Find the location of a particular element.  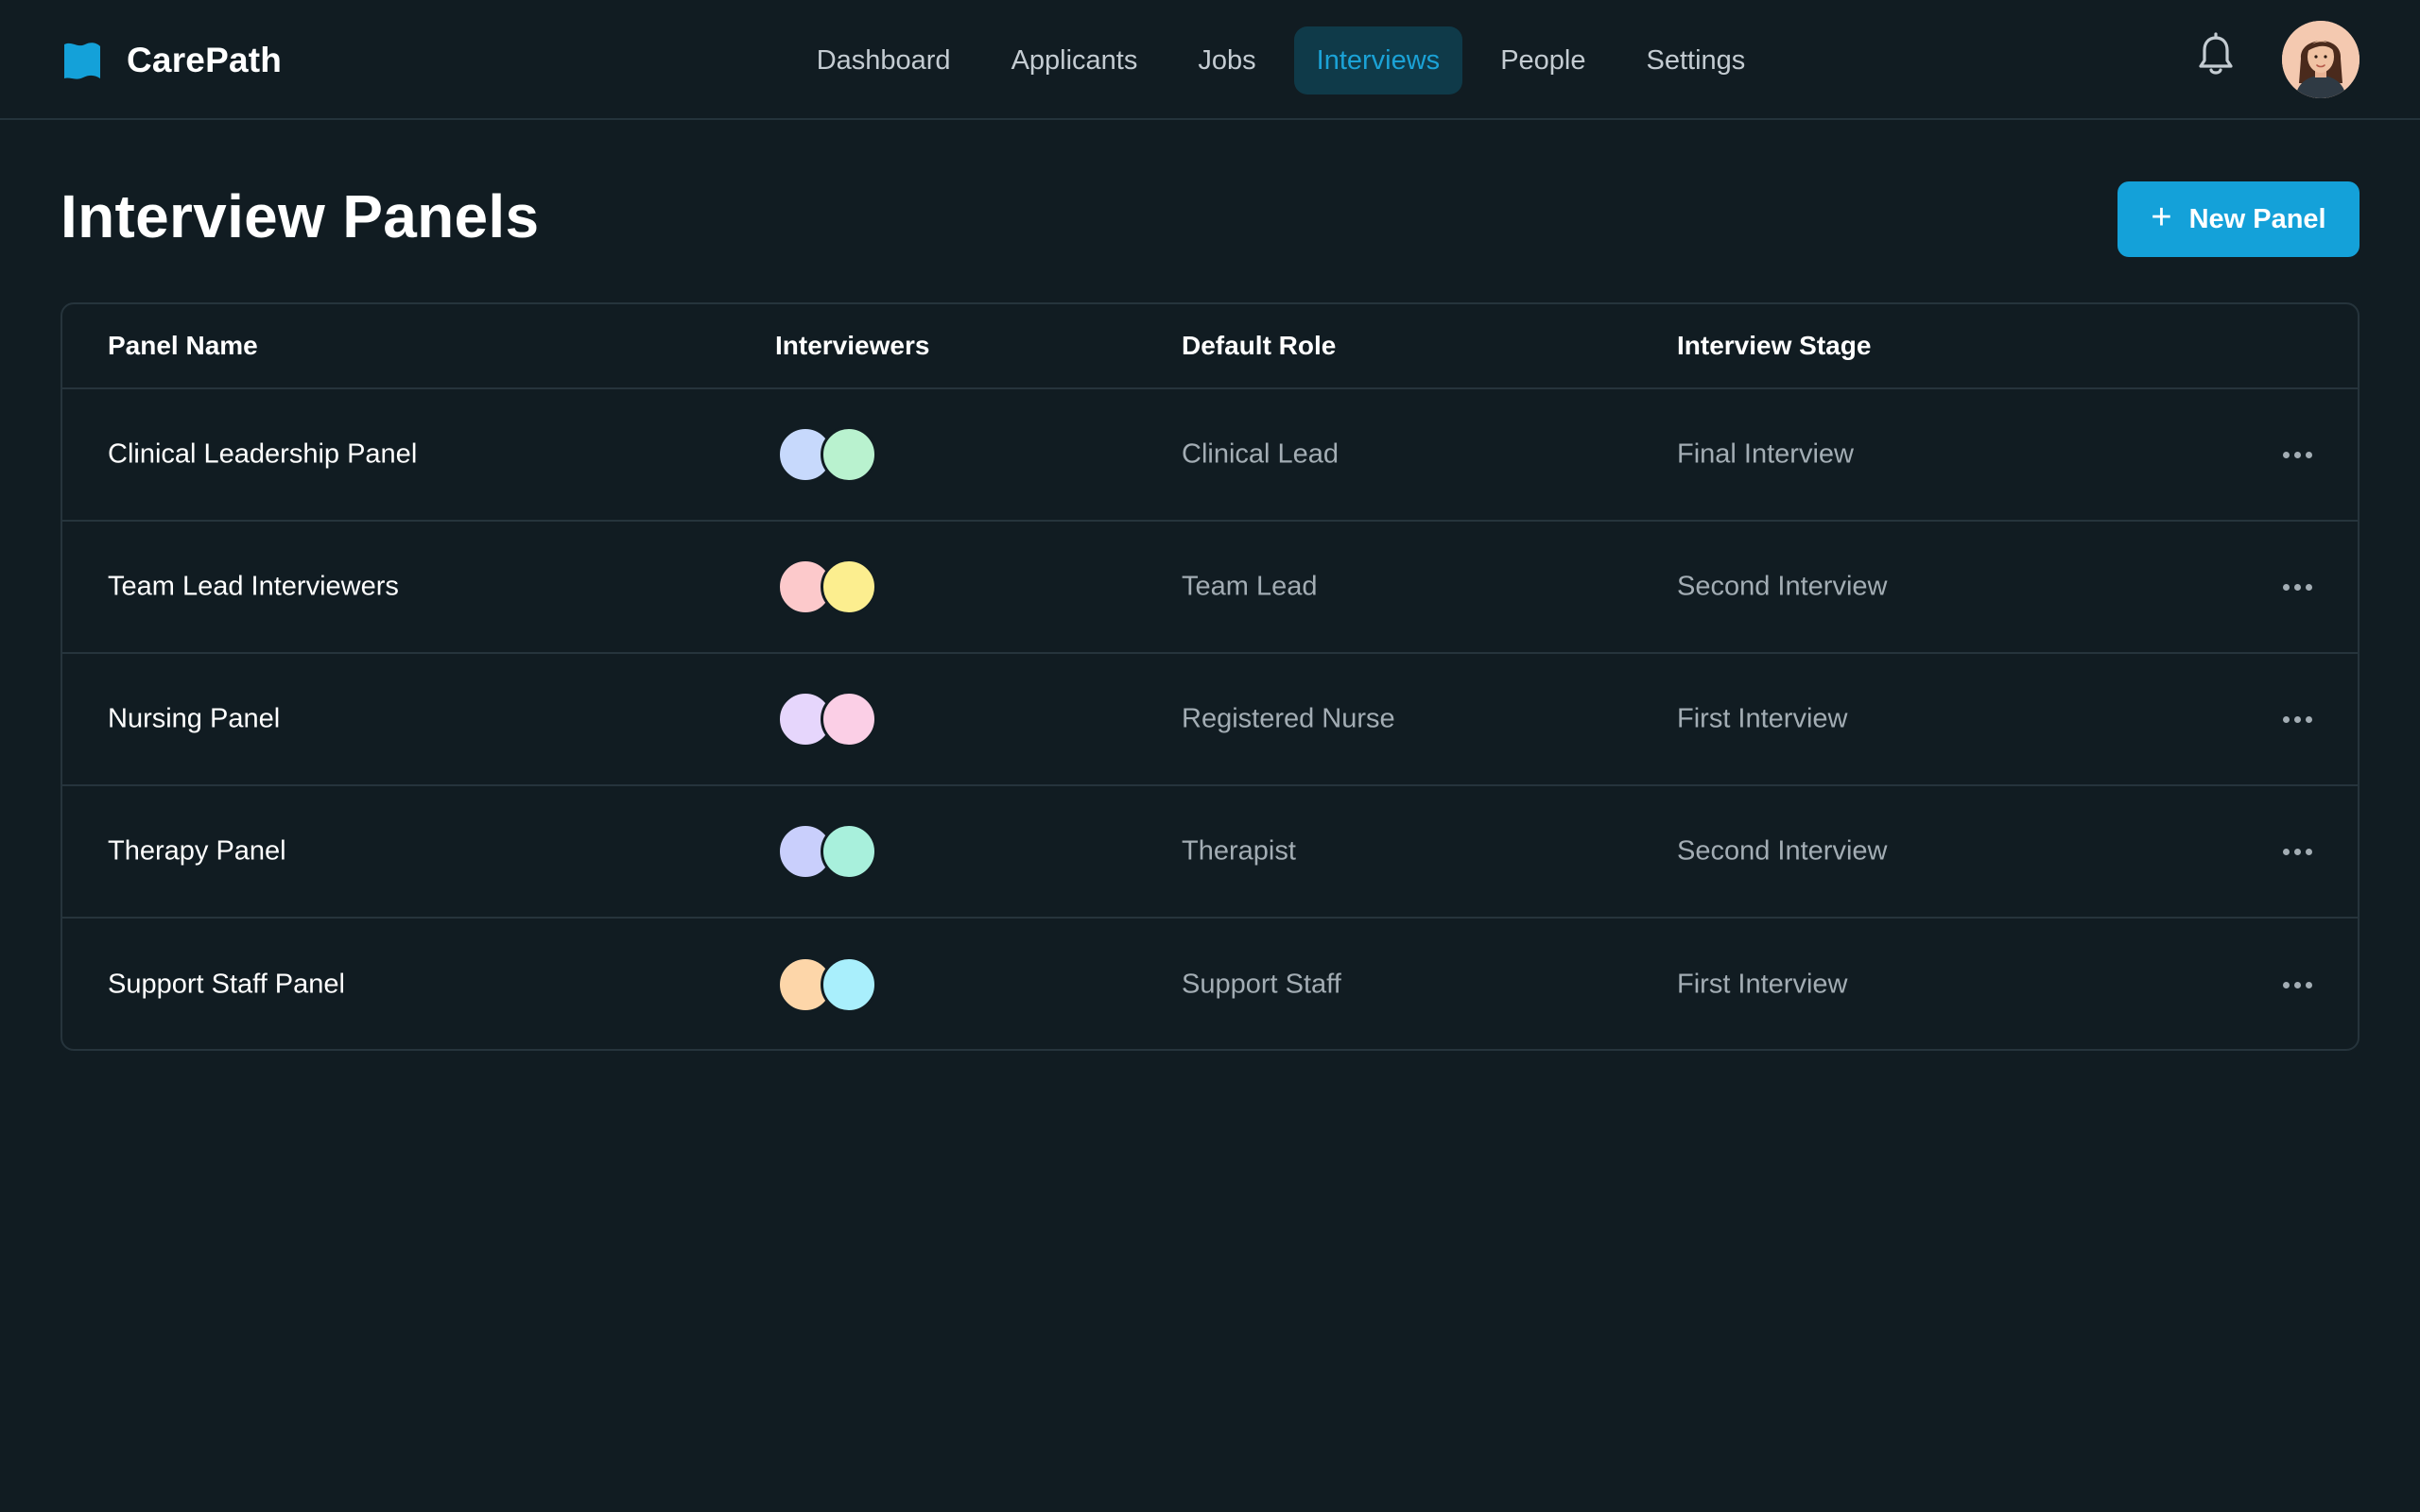

column-header-default-role: Default Role is located at coordinates (1259, 346).